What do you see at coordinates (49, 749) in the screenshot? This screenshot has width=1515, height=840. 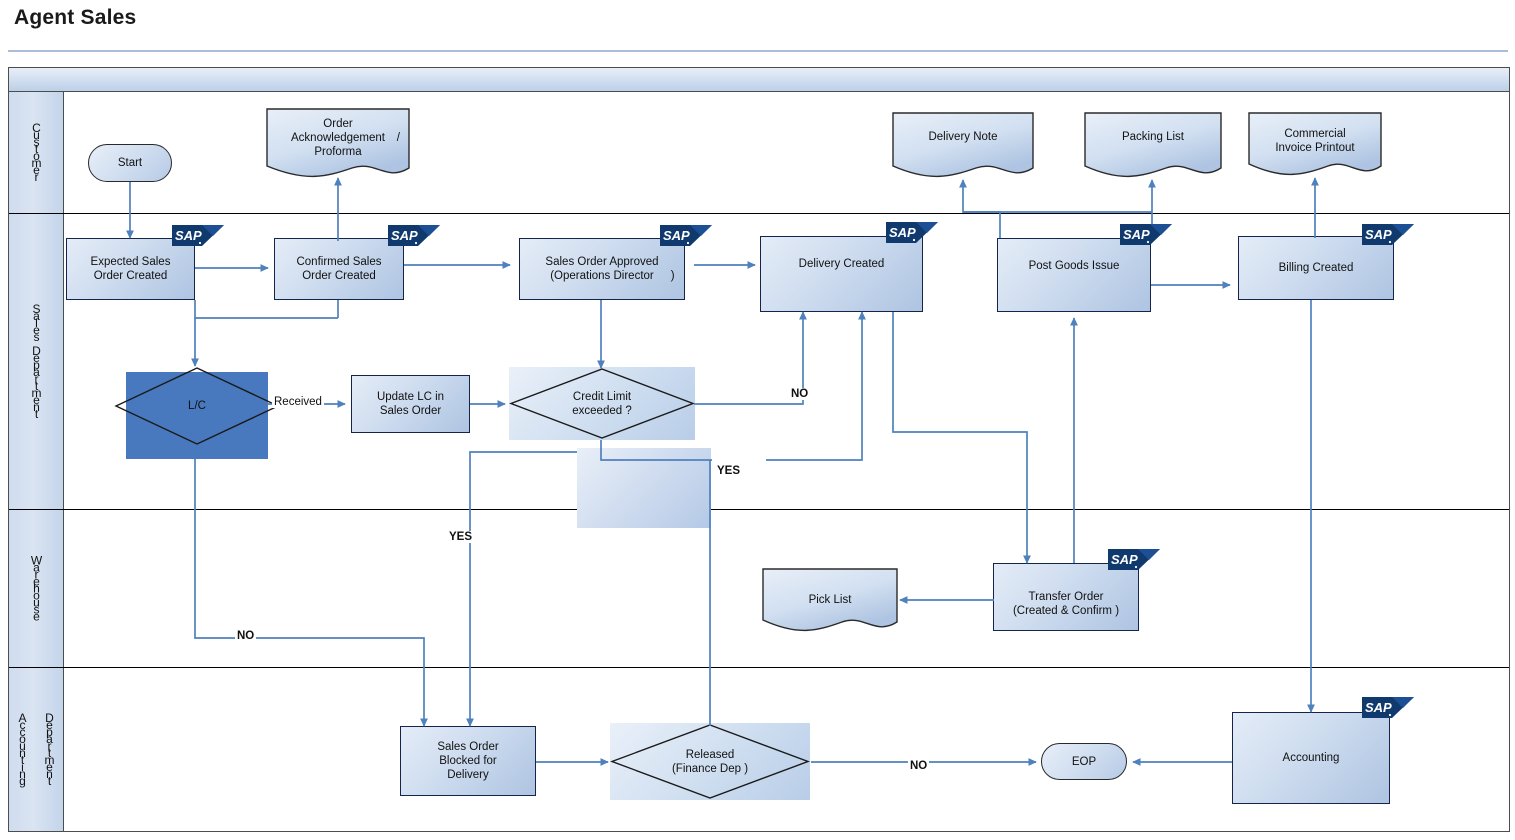 I see `lane-label-accounting-col-b: Department` at bounding box center [49, 749].